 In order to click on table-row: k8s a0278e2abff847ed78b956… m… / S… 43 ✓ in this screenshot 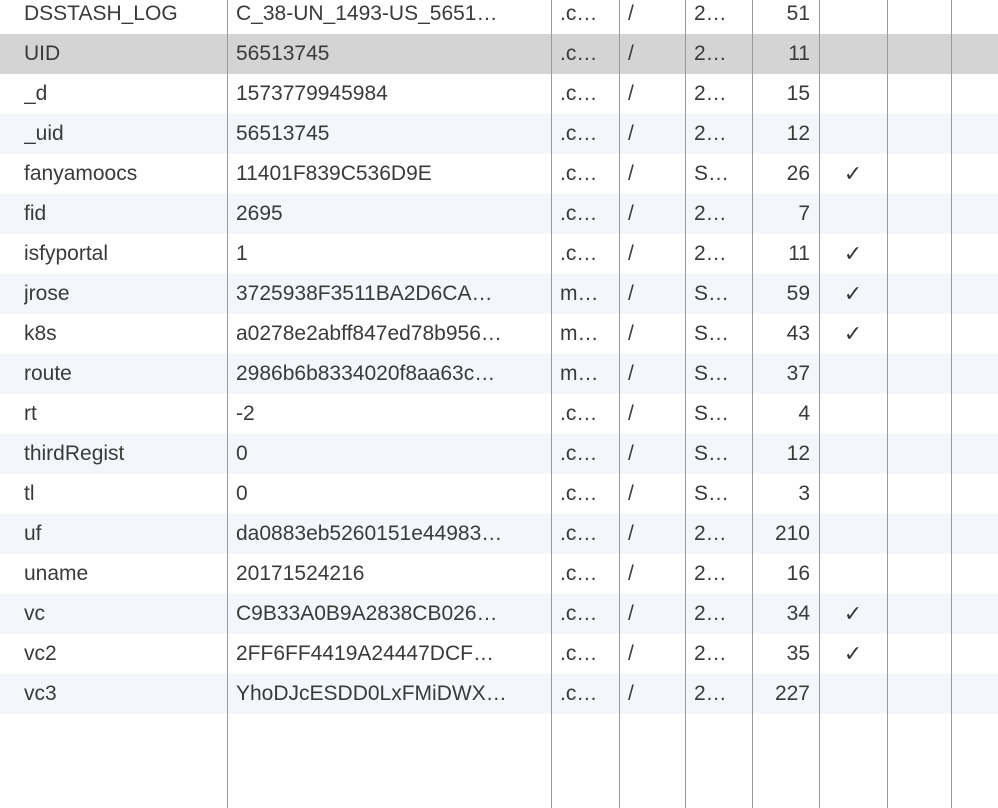, I will do `click(499, 334)`.